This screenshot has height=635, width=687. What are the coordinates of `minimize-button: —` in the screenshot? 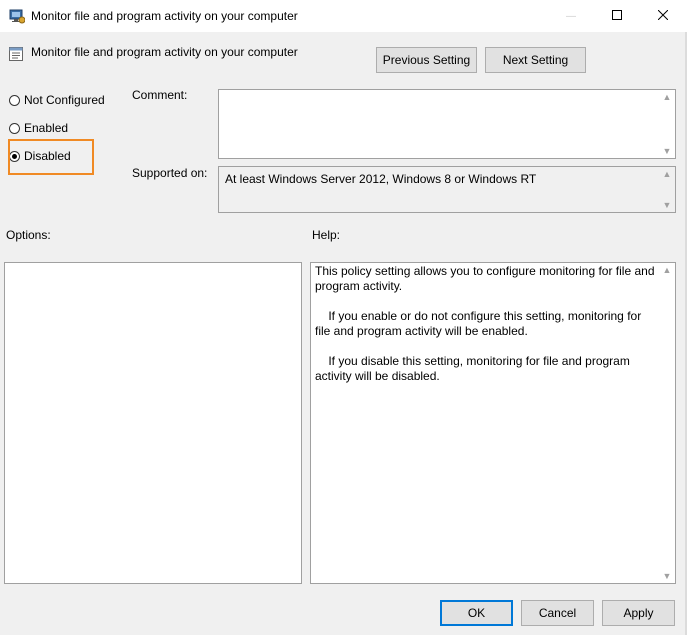 It's located at (571, 16).